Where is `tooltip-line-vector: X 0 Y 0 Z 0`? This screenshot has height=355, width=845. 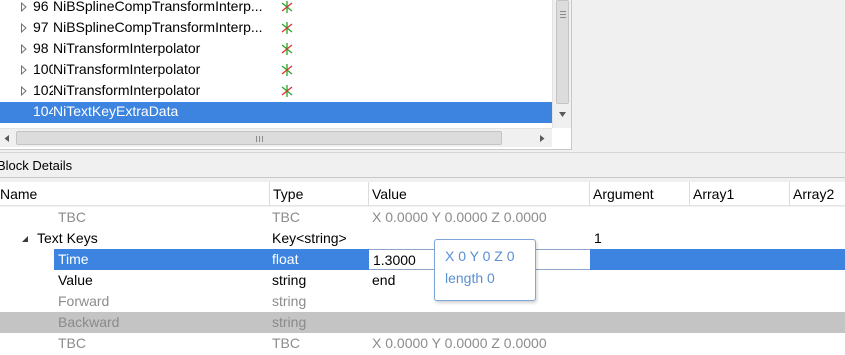 tooltip-line-vector: X 0 Y 0 Z 0 is located at coordinates (480, 256).